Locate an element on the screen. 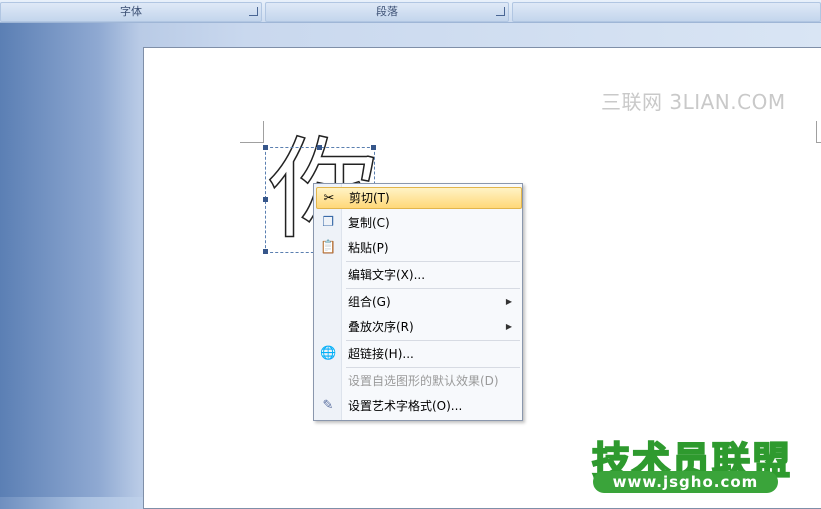 The width and height of the screenshot is (821, 509). menu-item-label: 组合(G) is located at coordinates (369, 302).